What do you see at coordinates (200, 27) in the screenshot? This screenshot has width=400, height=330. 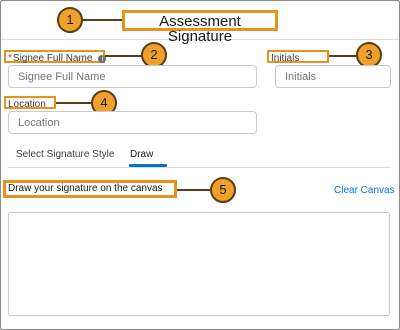 I see `page-title: Assessment Signature` at bounding box center [200, 27].